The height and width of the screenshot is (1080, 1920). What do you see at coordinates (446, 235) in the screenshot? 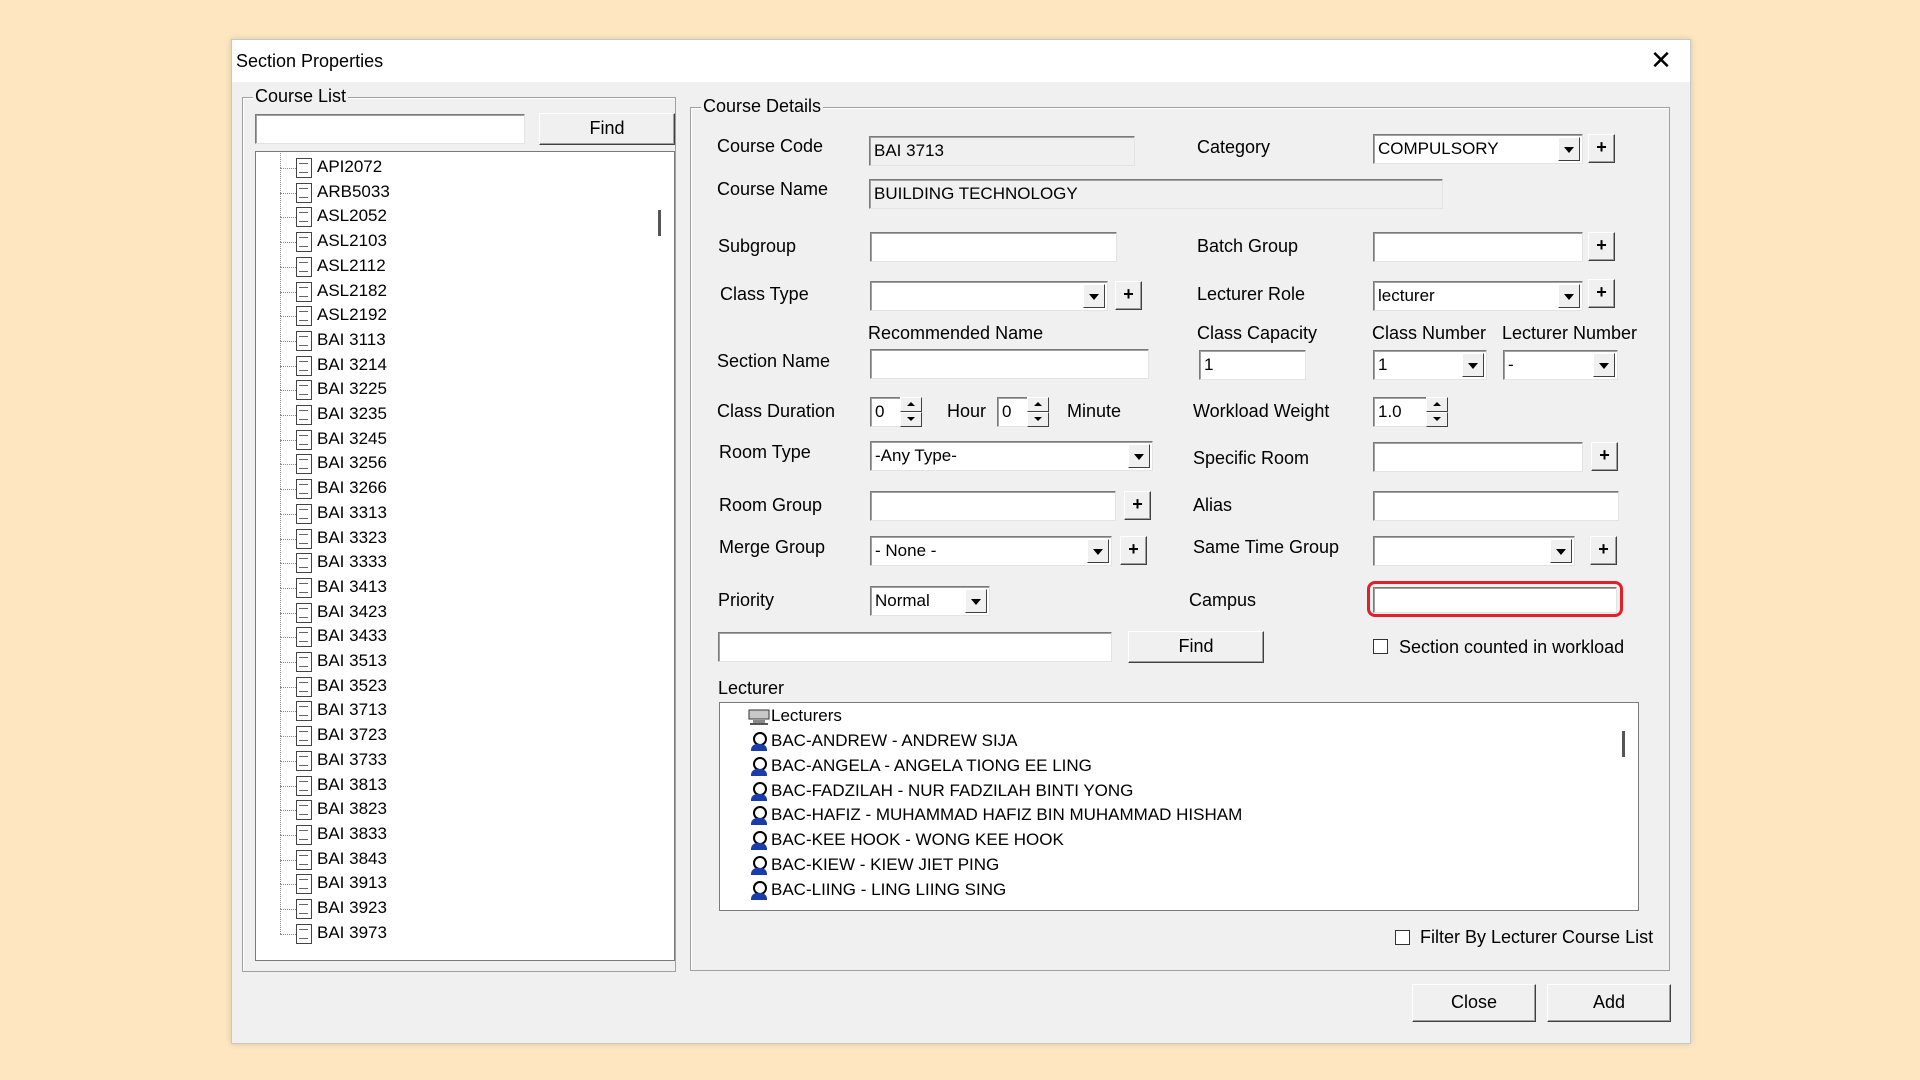
I see `course-list-item: ASL2103` at bounding box center [446, 235].